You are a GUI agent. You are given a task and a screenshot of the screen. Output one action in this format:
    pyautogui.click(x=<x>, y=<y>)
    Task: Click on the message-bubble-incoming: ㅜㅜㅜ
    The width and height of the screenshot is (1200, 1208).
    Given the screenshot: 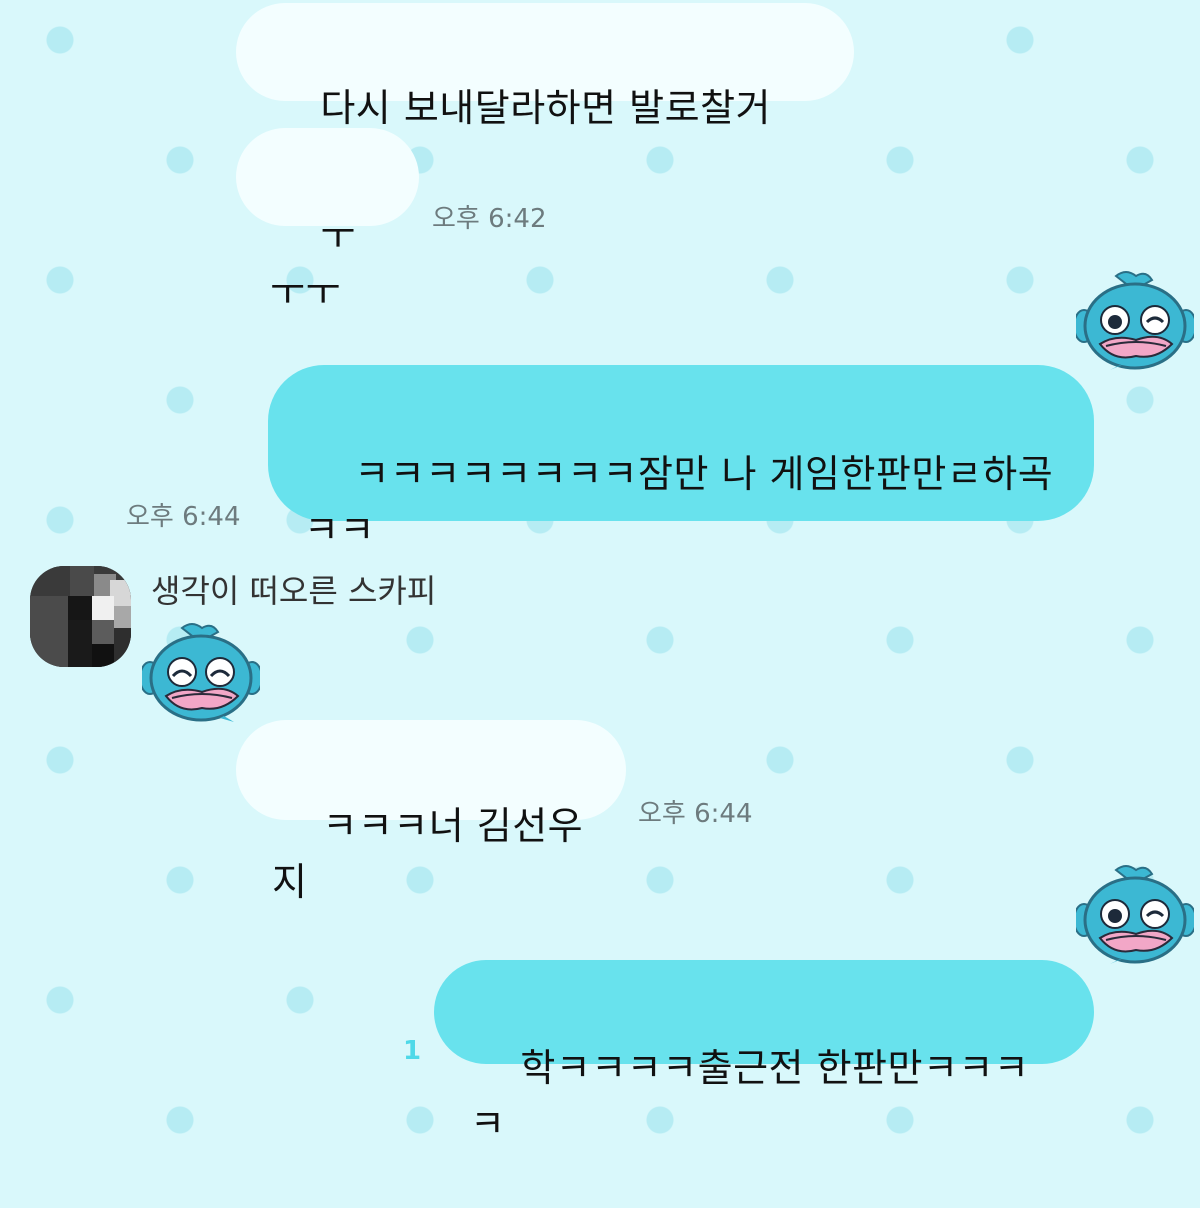 What is the action you would take?
    pyautogui.click(x=327, y=221)
    